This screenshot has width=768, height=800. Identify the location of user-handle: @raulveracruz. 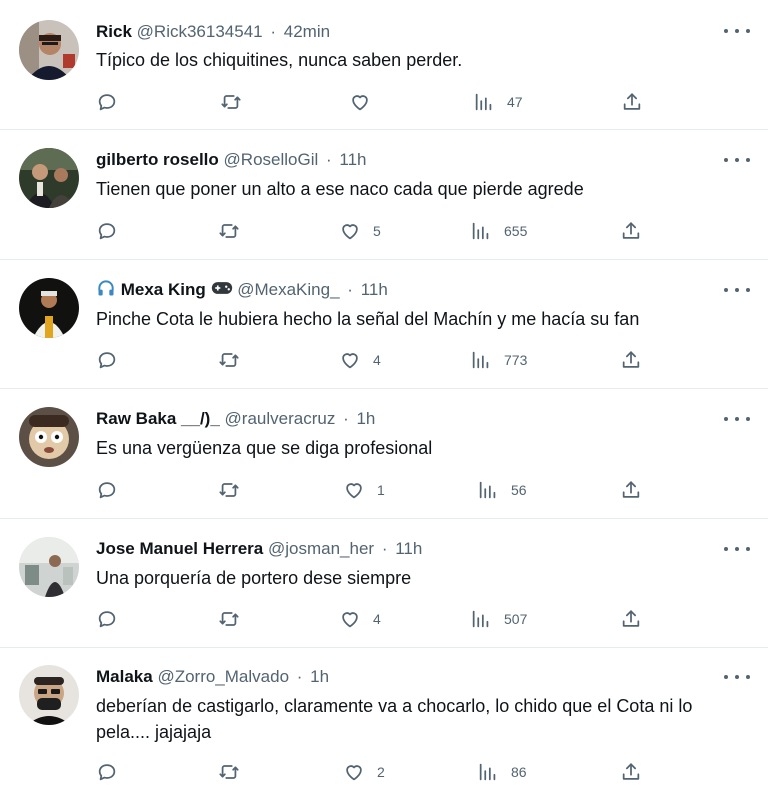
(280, 418).